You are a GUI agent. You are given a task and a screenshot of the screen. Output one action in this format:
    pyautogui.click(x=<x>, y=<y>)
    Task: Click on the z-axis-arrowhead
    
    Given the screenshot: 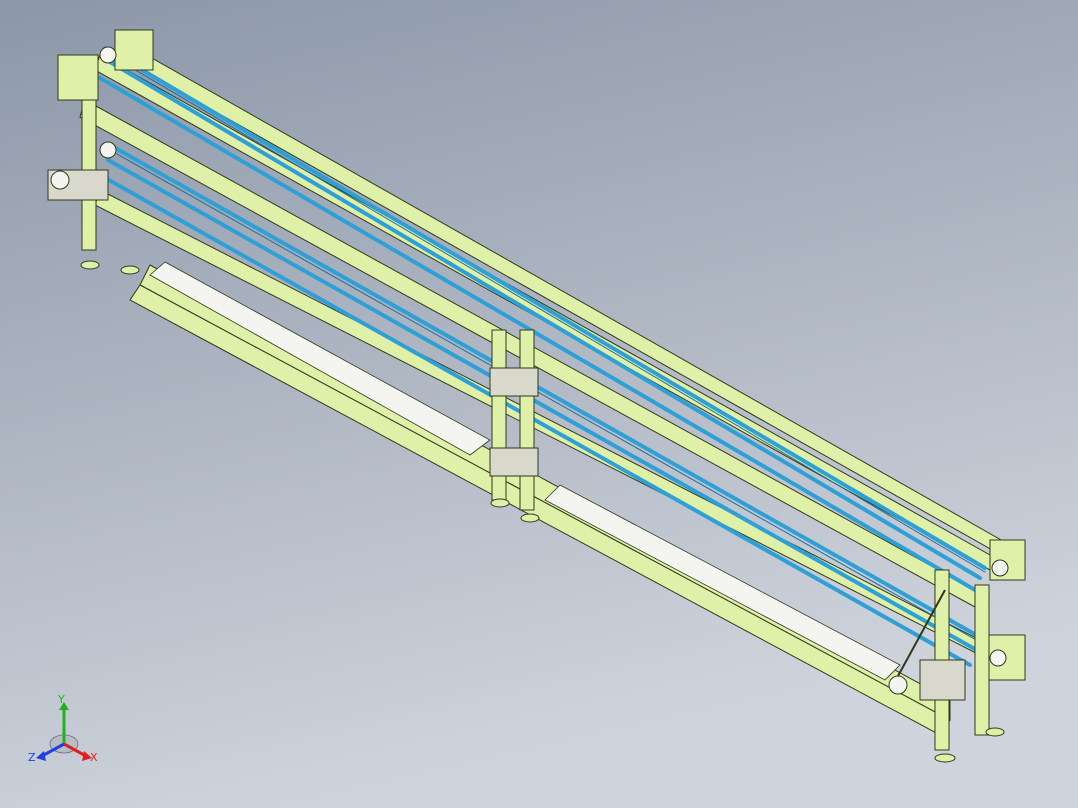 What is the action you would take?
    pyautogui.click(x=41, y=756)
    